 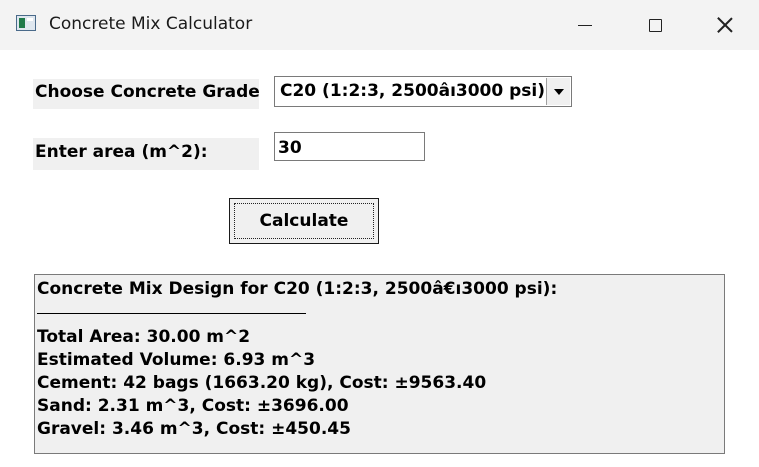 I want to click on close-button, so click(x=725, y=25).